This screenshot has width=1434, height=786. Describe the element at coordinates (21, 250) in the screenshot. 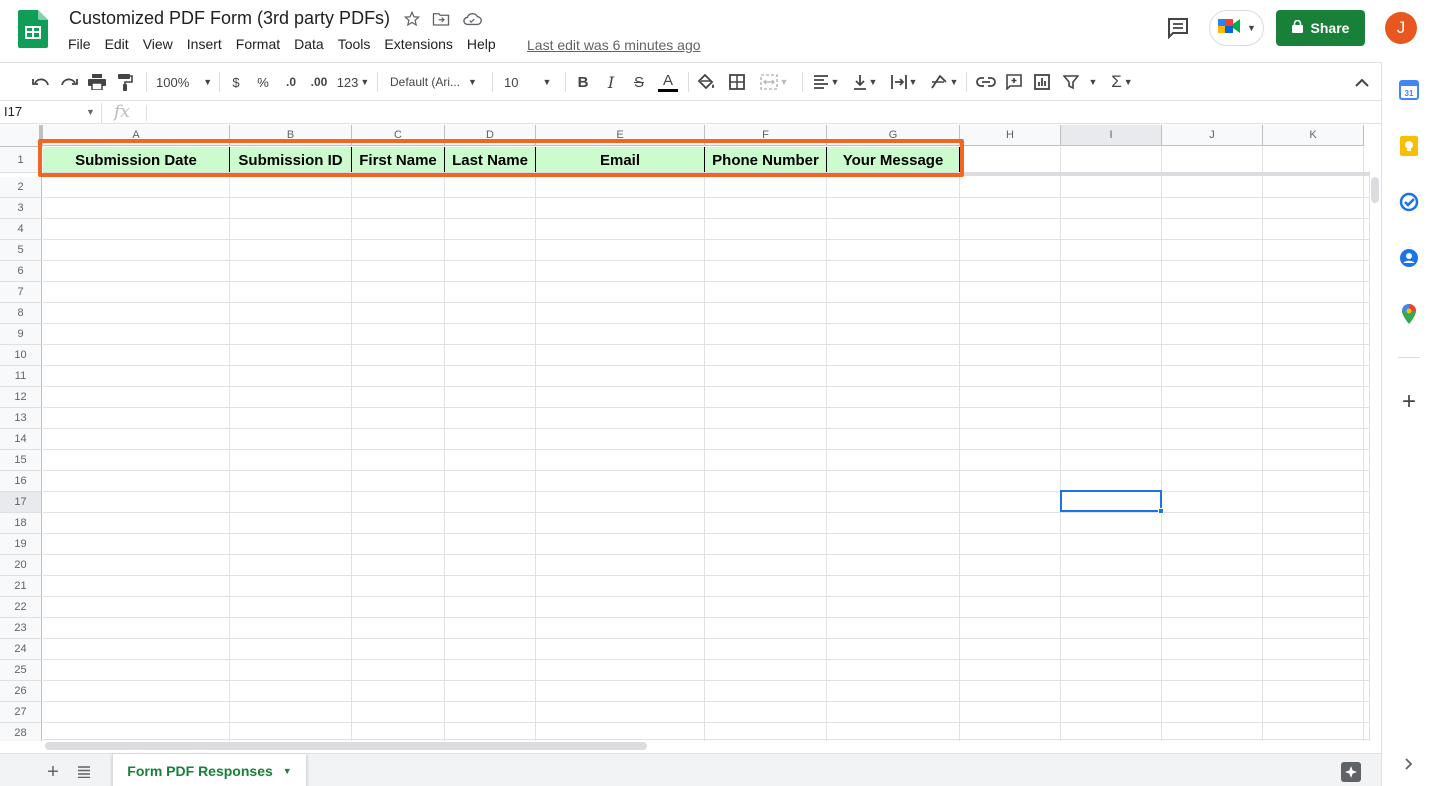

I see `row-header-5: 5` at that location.